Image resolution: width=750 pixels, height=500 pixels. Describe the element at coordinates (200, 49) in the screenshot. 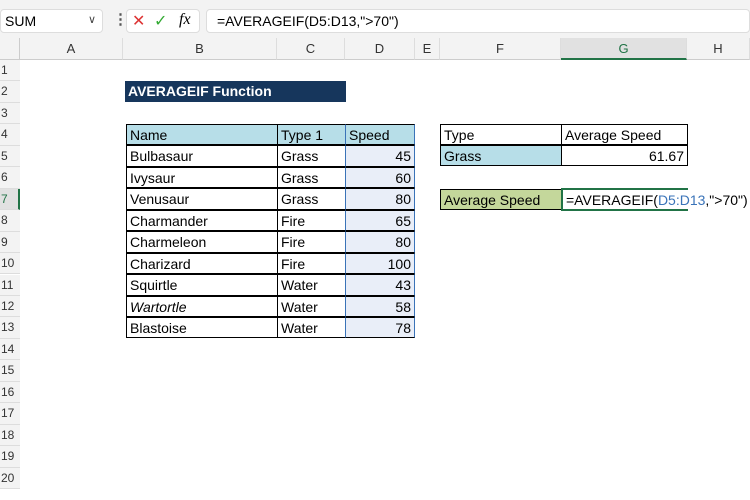

I see `column-header-B: B` at that location.